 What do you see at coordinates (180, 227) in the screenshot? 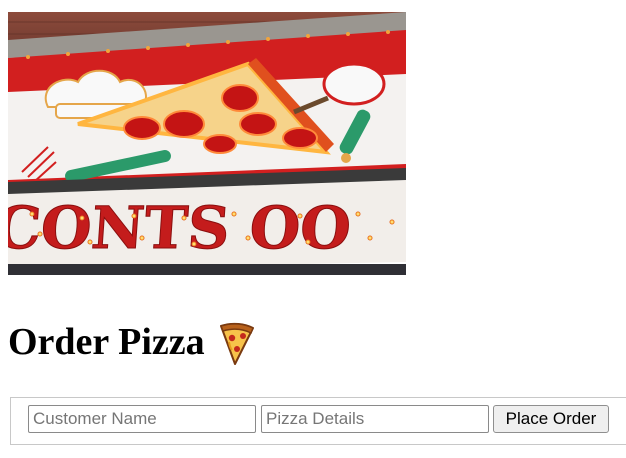
I see `sign-lettering: CONTS OO` at bounding box center [180, 227].